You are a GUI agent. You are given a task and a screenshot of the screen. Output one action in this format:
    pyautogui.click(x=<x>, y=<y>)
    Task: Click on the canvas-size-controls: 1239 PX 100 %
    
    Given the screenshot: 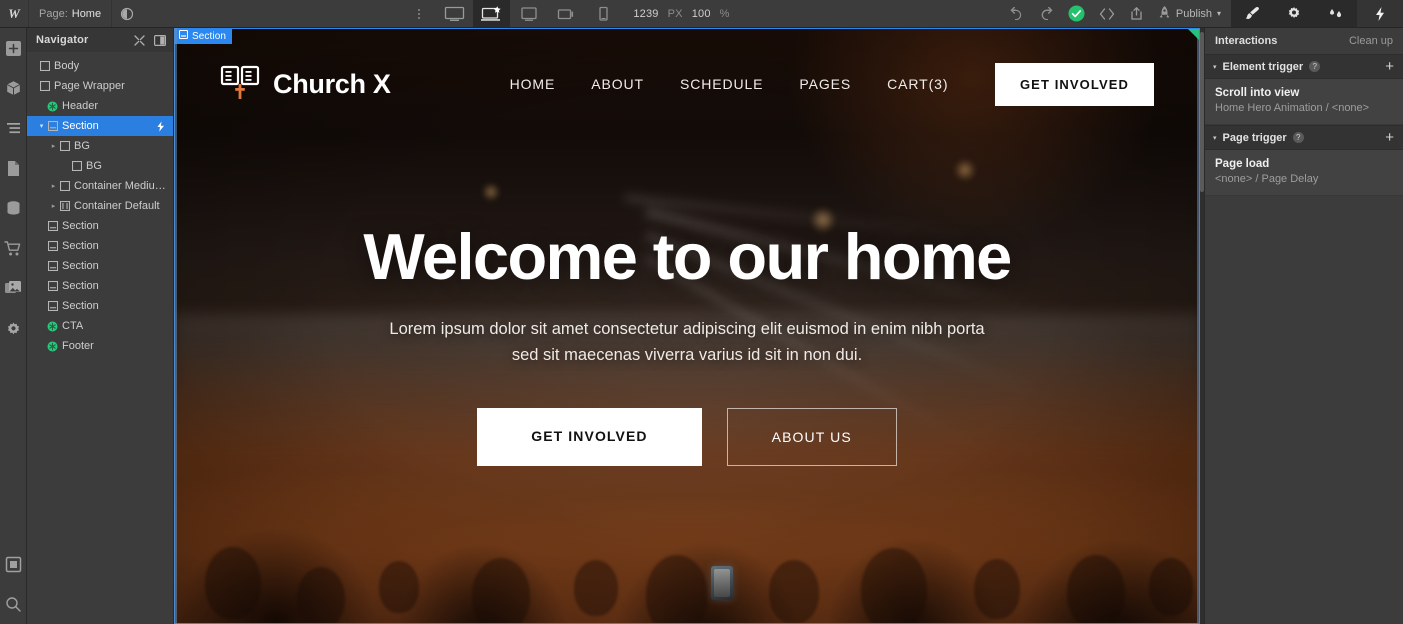 What is the action you would take?
    pyautogui.click(x=681, y=13)
    